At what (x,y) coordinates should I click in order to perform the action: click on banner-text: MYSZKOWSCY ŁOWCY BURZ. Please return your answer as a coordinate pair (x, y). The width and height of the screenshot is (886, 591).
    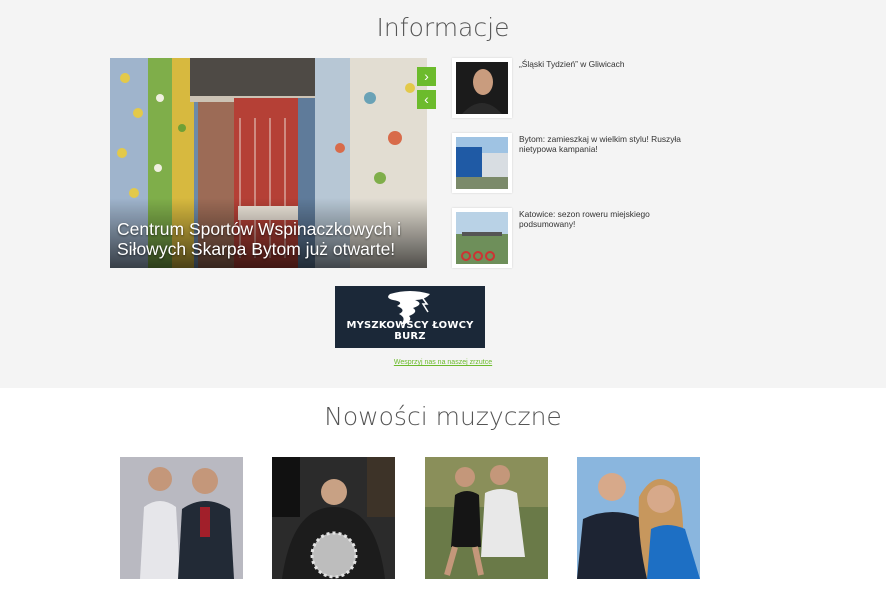
    Looking at the image, I should click on (410, 331).